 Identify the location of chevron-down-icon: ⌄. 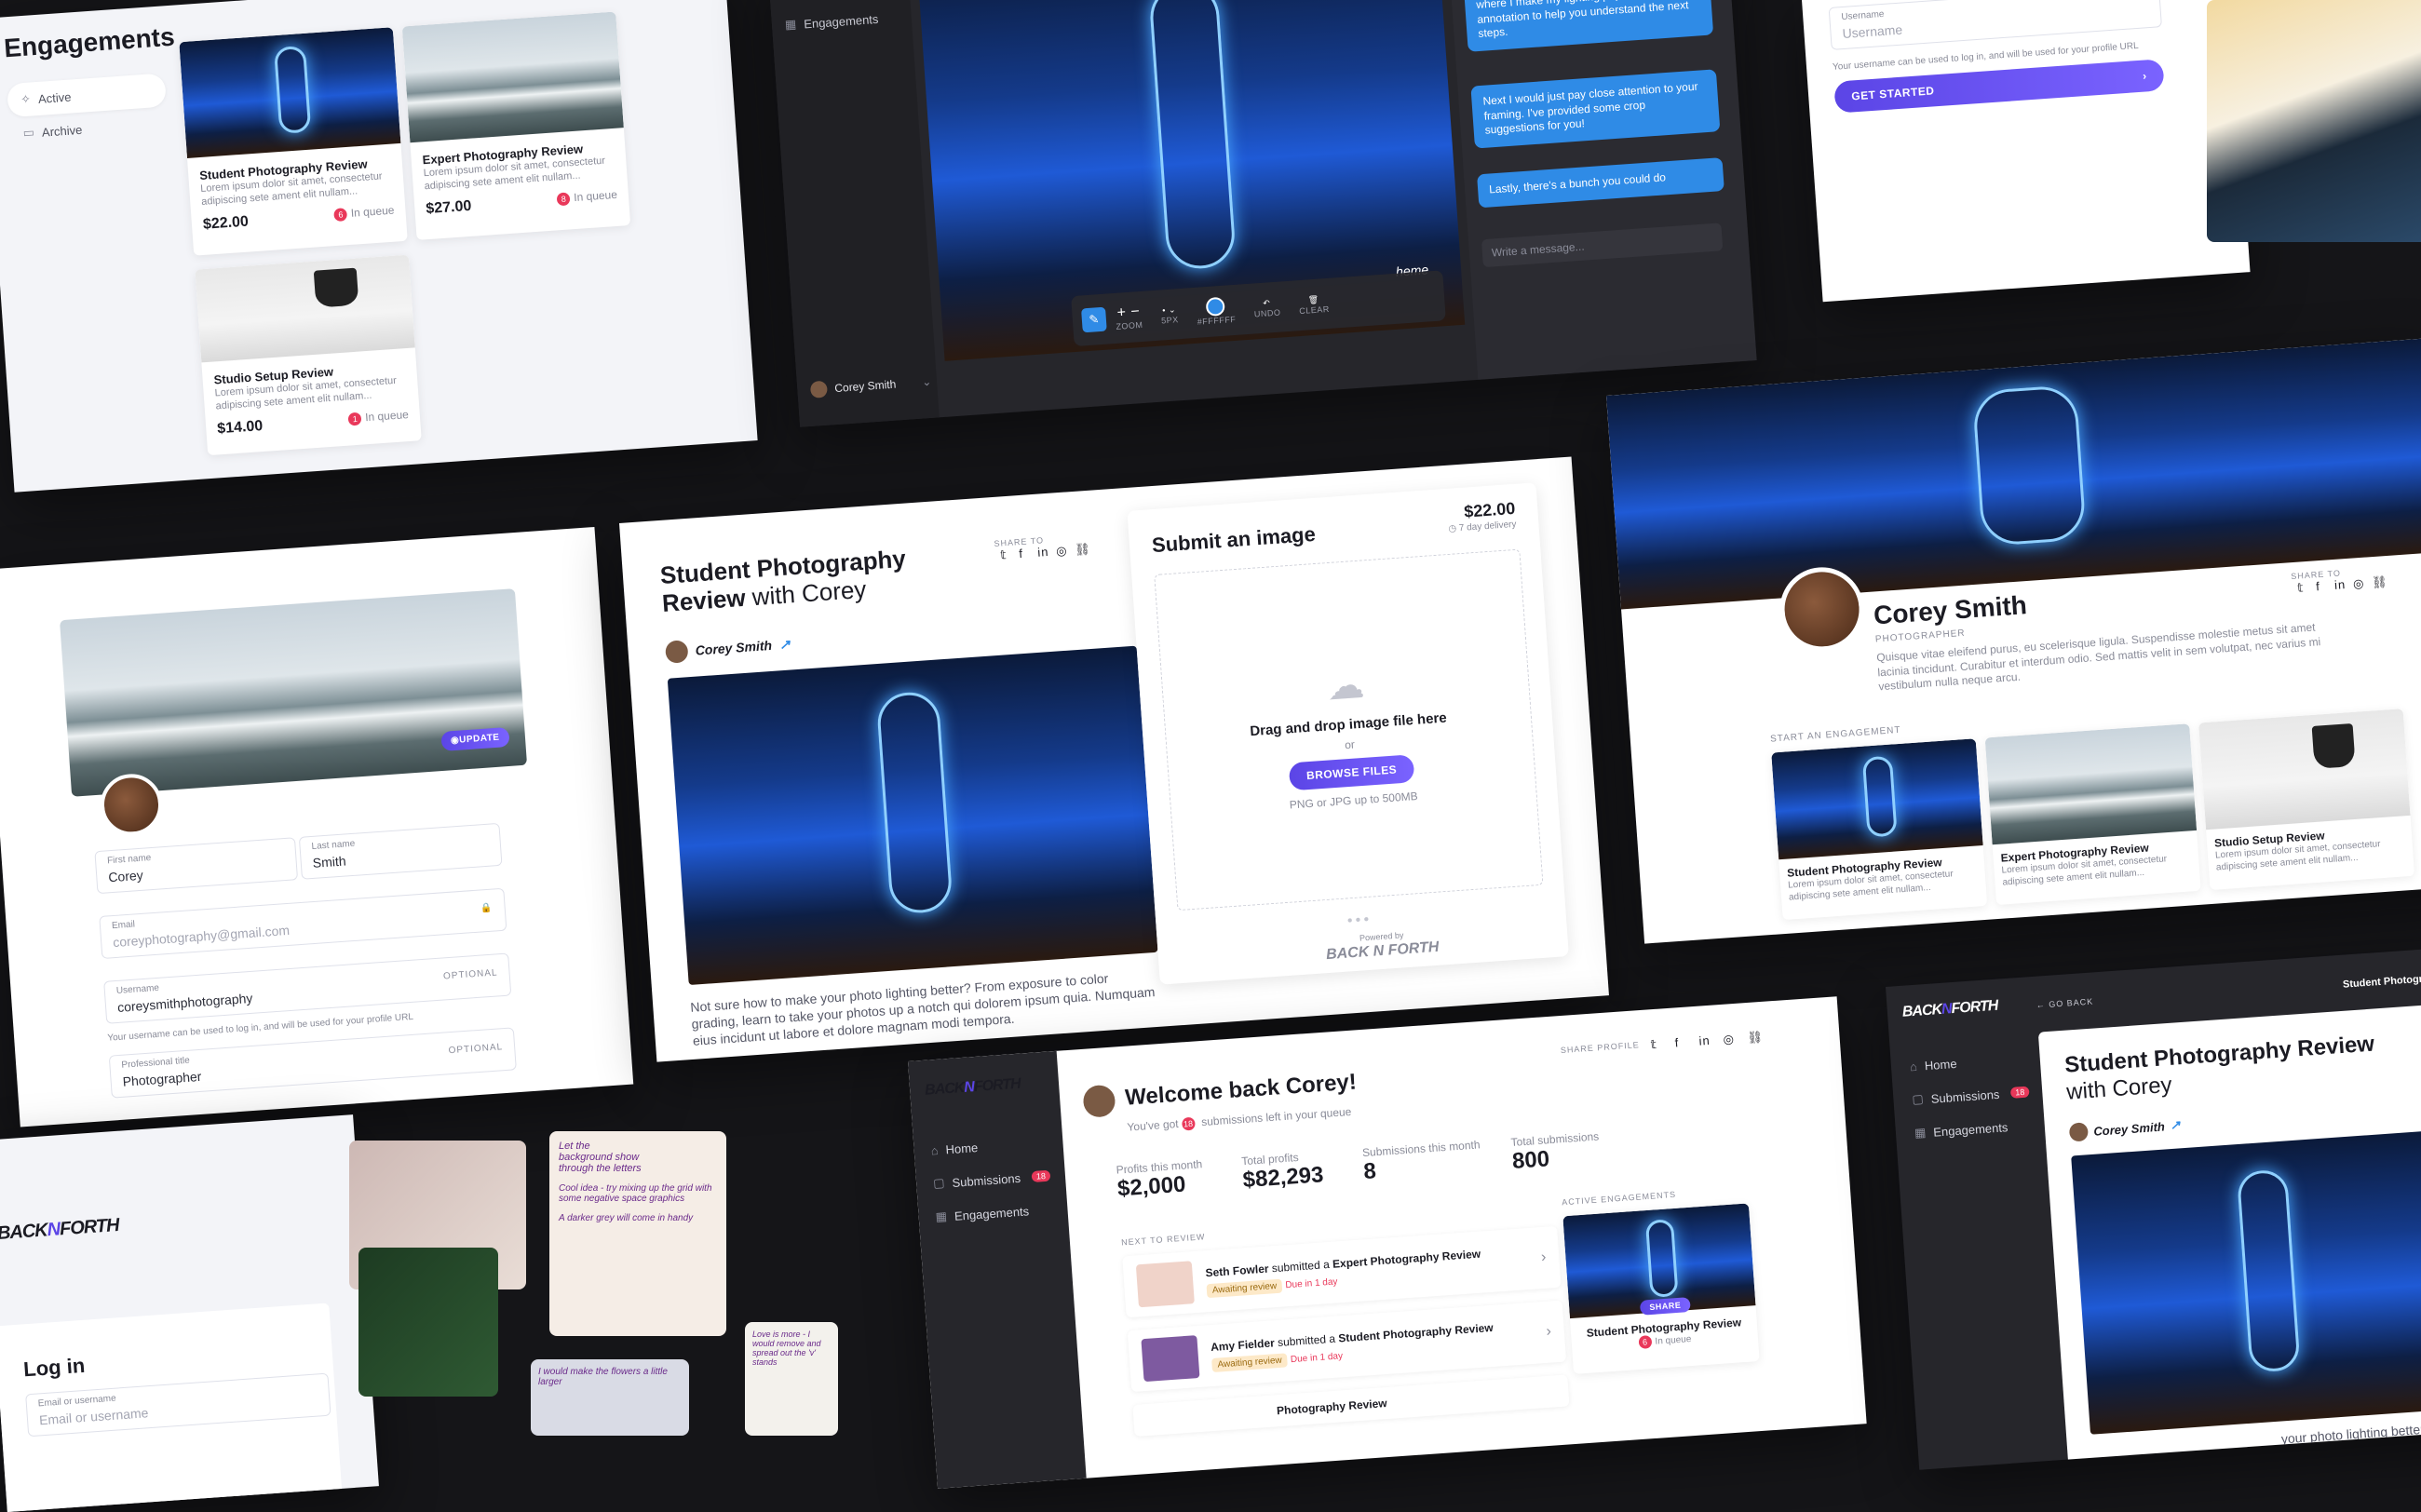
(926, 381).